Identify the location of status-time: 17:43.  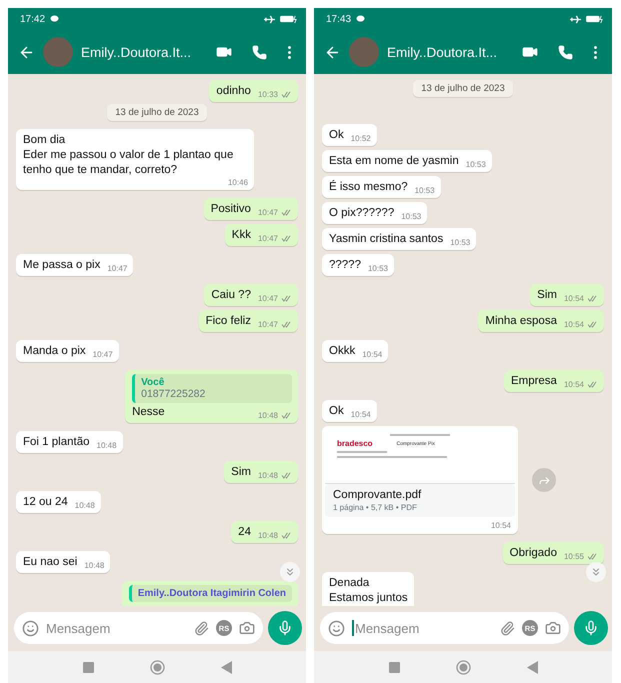
(339, 19).